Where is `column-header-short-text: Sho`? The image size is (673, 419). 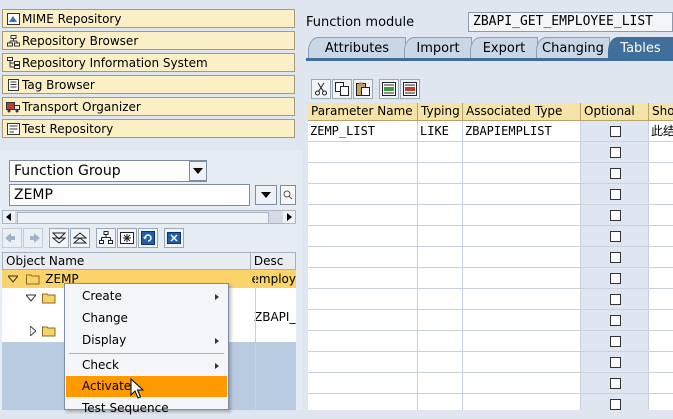
column-header-short-text: Sho is located at coordinates (661, 112).